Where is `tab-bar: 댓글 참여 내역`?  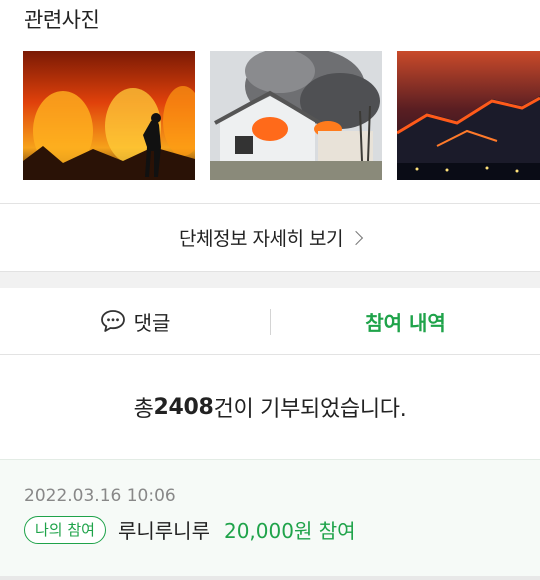 tab-bar: 댓글 참여 내역 is located at coordinates (270, 321).